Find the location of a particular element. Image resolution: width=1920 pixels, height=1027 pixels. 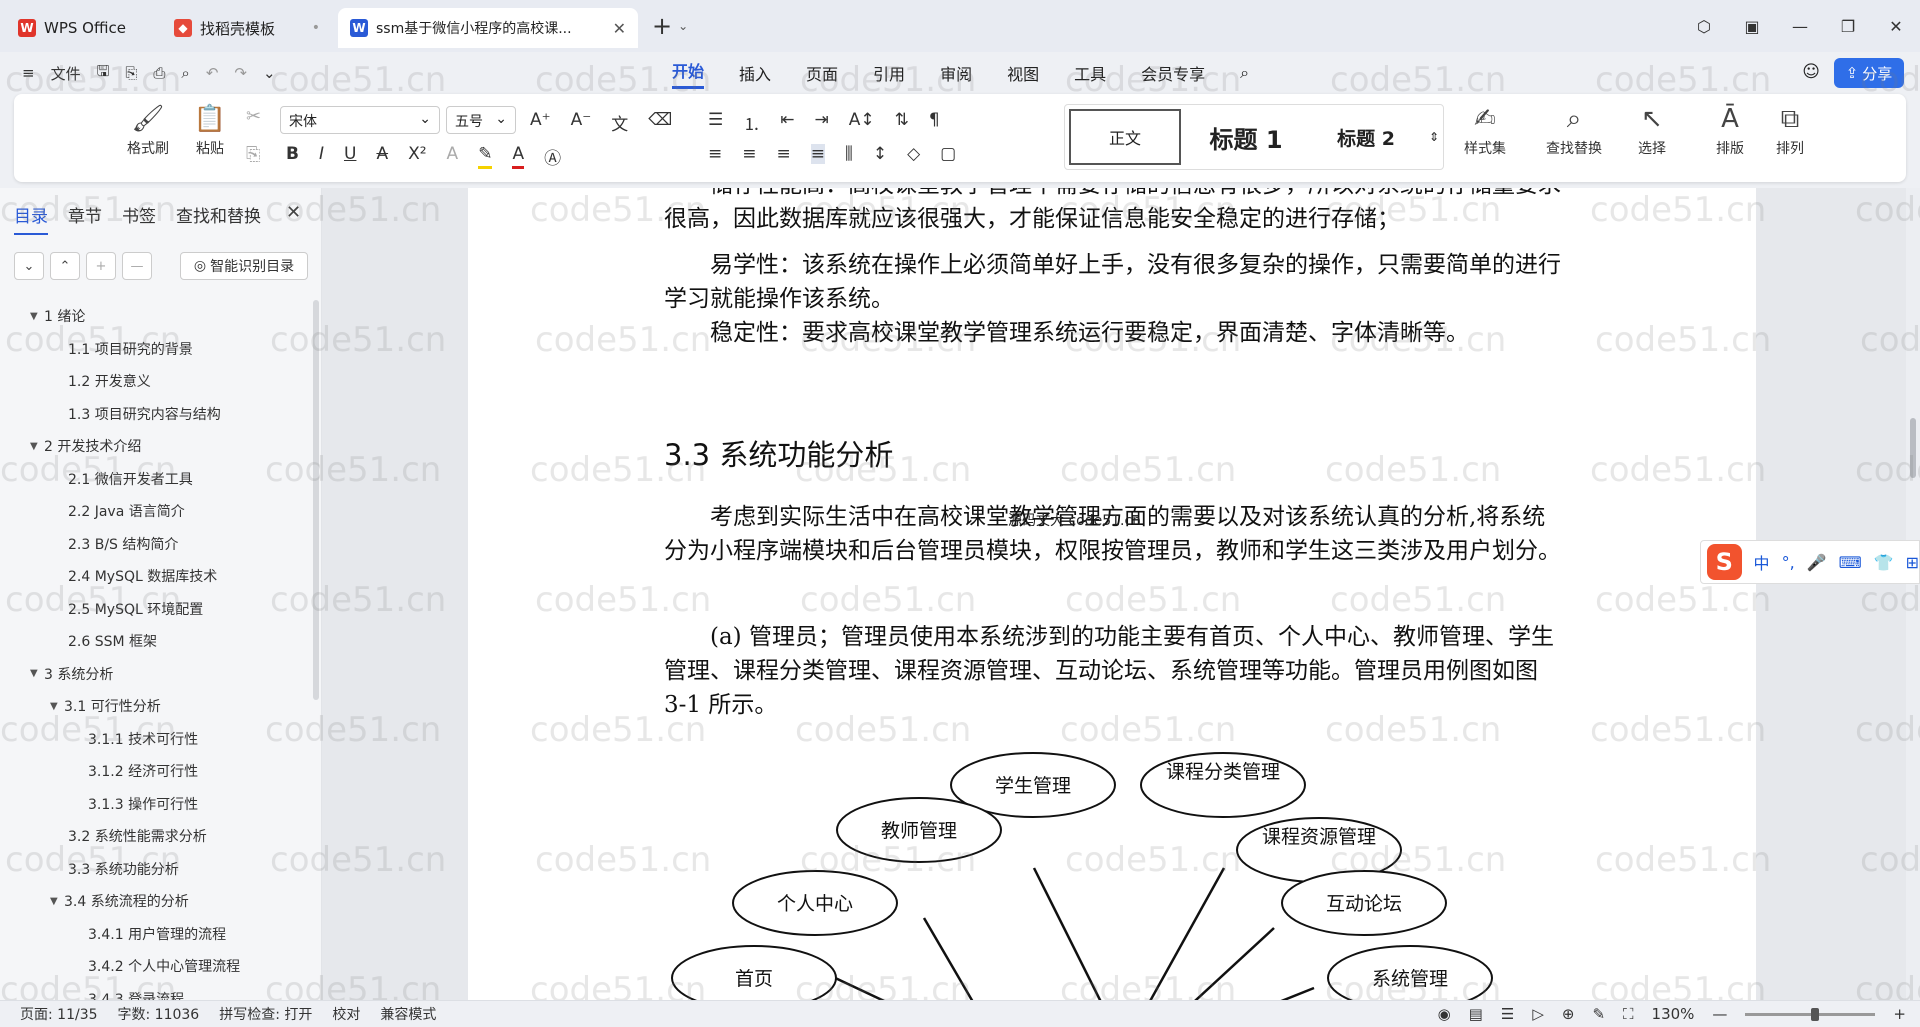

toc-item: 2.2 Java 语言简介 is located at coordinates (159, 511).